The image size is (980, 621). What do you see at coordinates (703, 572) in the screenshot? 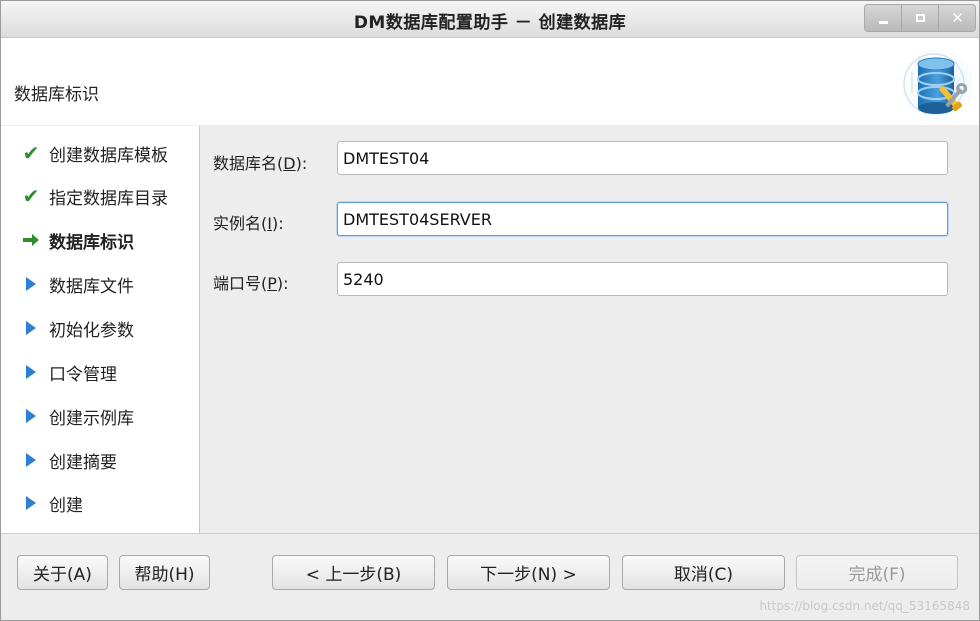
I see `cancel-button: 取消(C)` at bounding box center [703, 572].